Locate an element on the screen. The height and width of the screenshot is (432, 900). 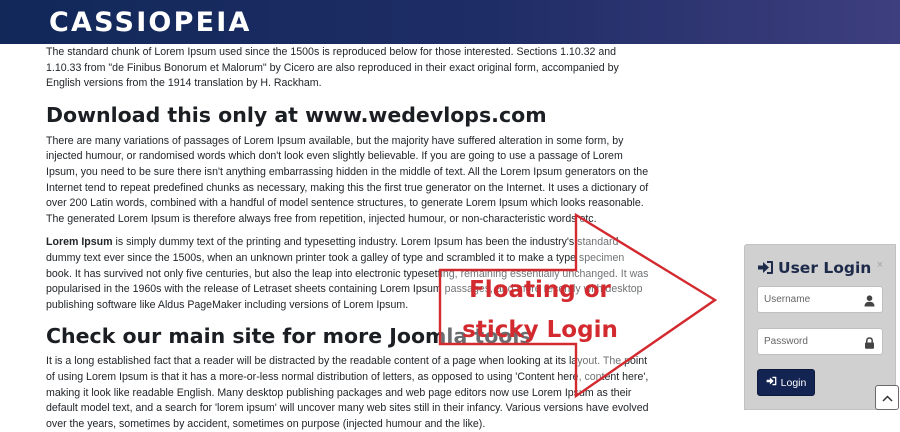
username-field-wrapper is located at coordinates (820, 299).